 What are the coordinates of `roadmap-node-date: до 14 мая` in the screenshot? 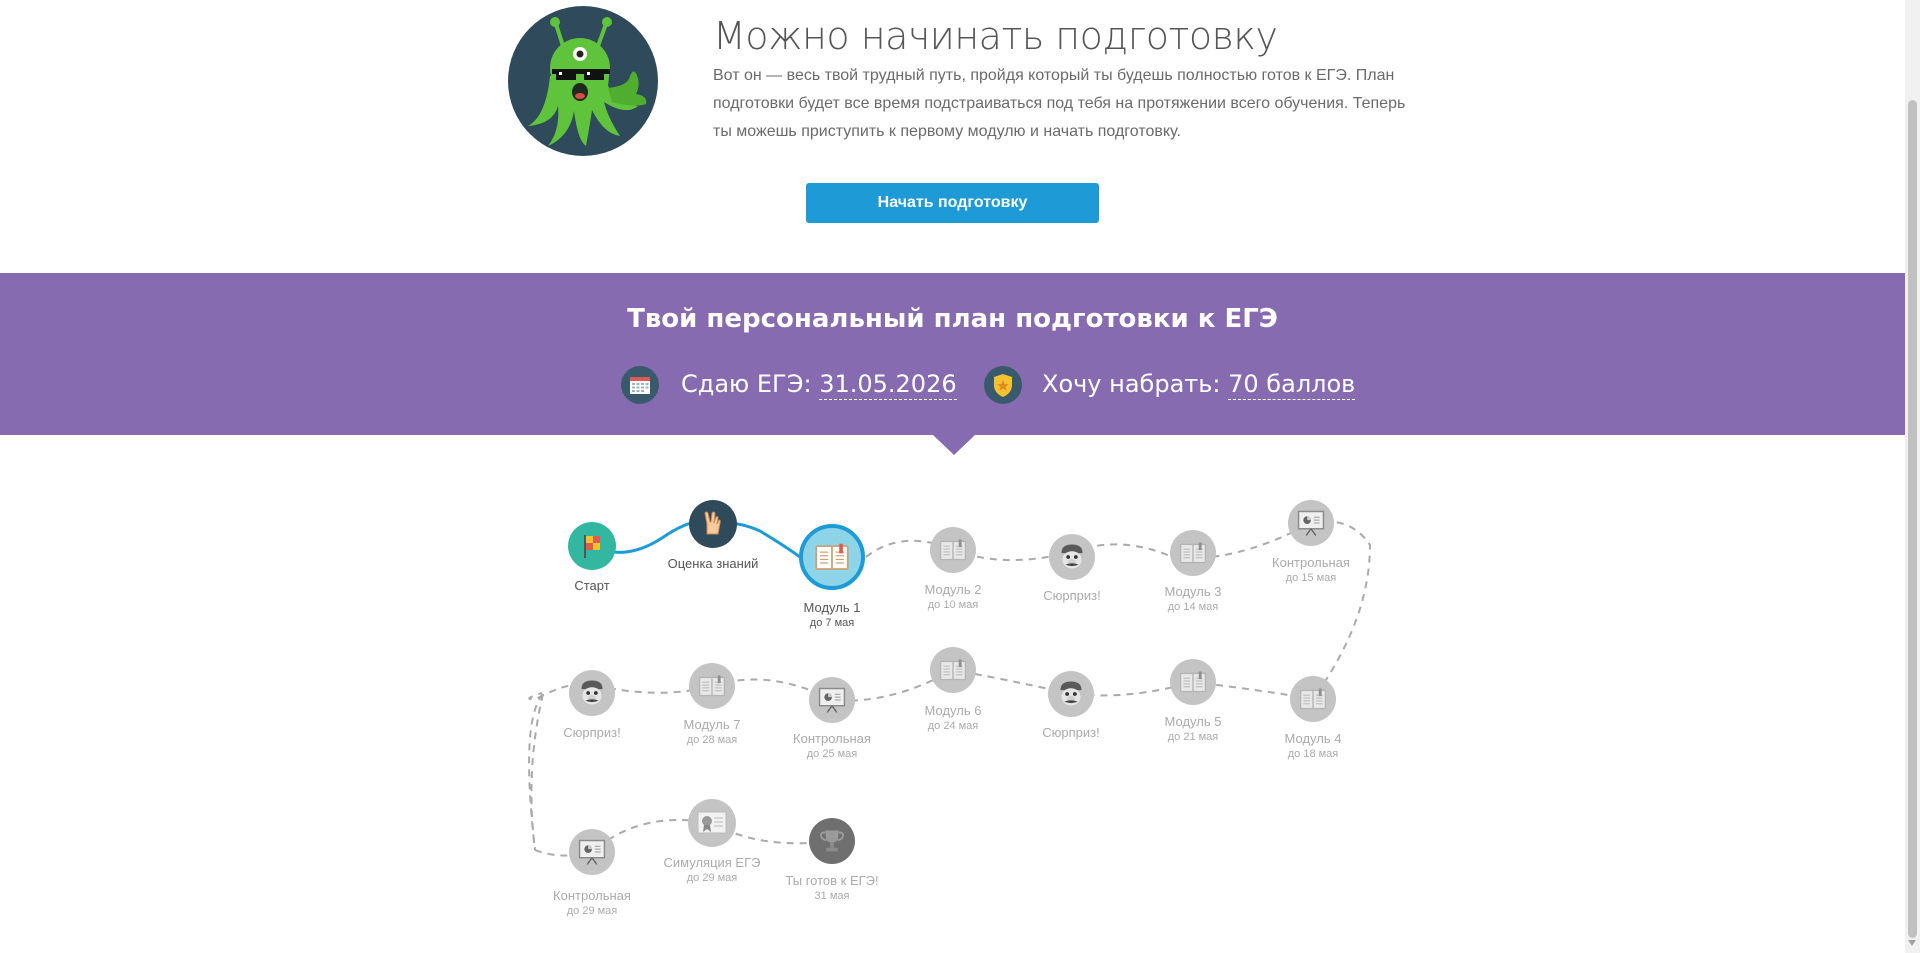 It's located at (1193, 607).